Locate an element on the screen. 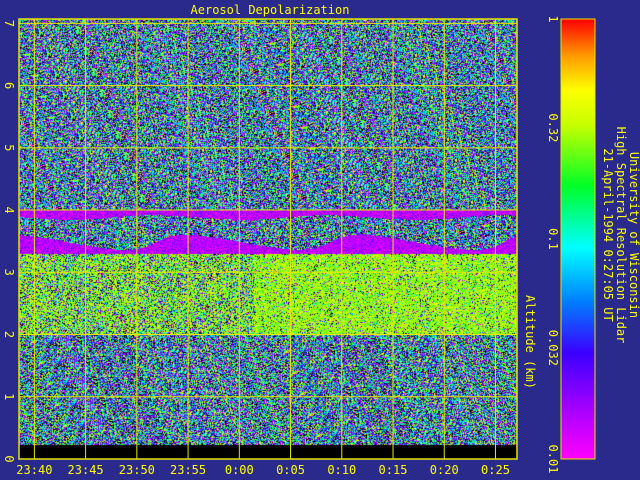  colorbar-tick-label: 0.01 is located at coordinates (553, 459).